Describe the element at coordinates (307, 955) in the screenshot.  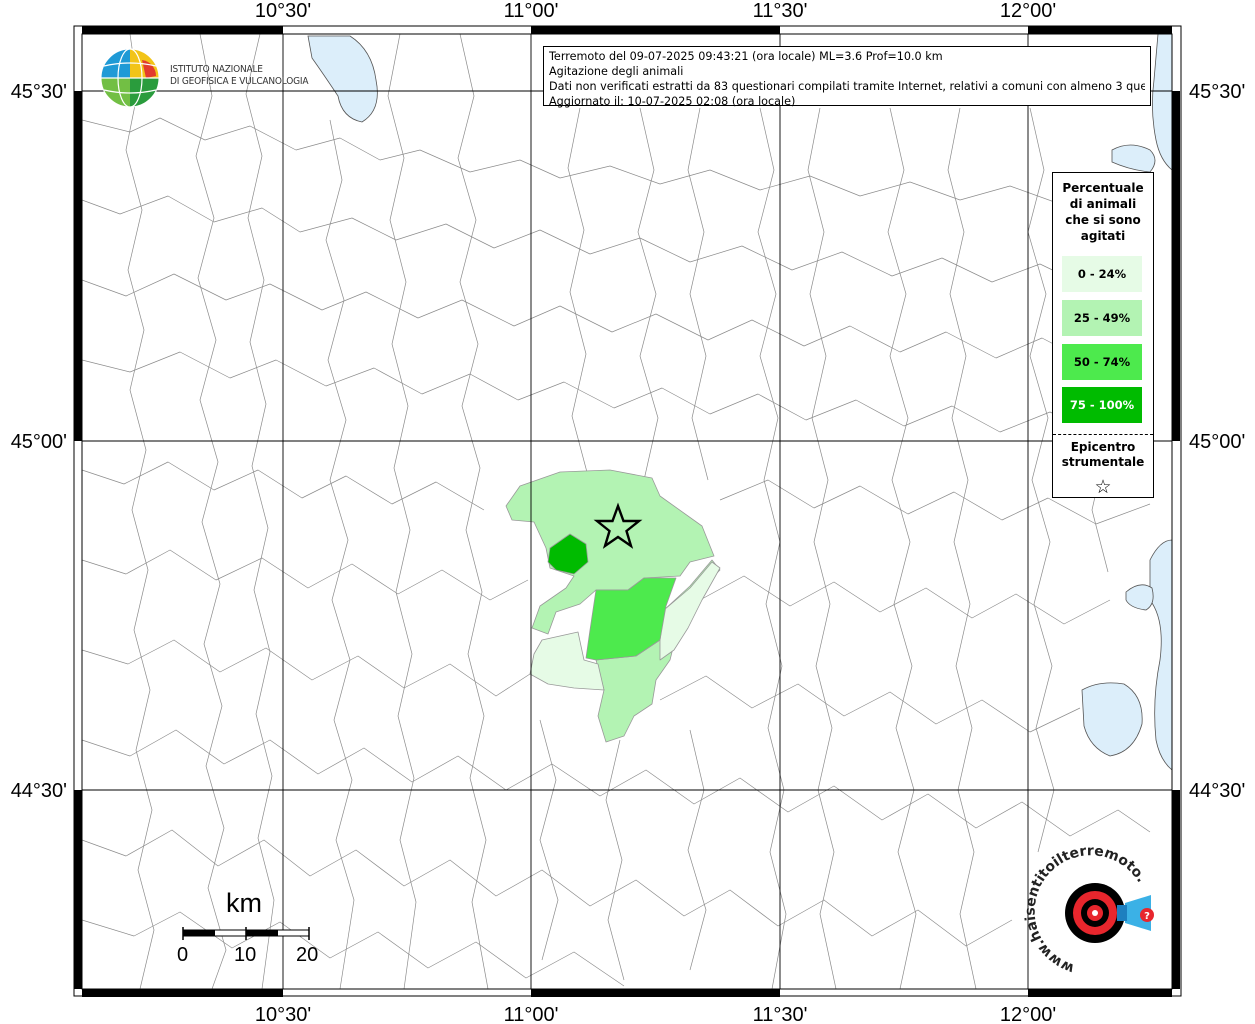
I see `scale-label-20: 20` at that location.